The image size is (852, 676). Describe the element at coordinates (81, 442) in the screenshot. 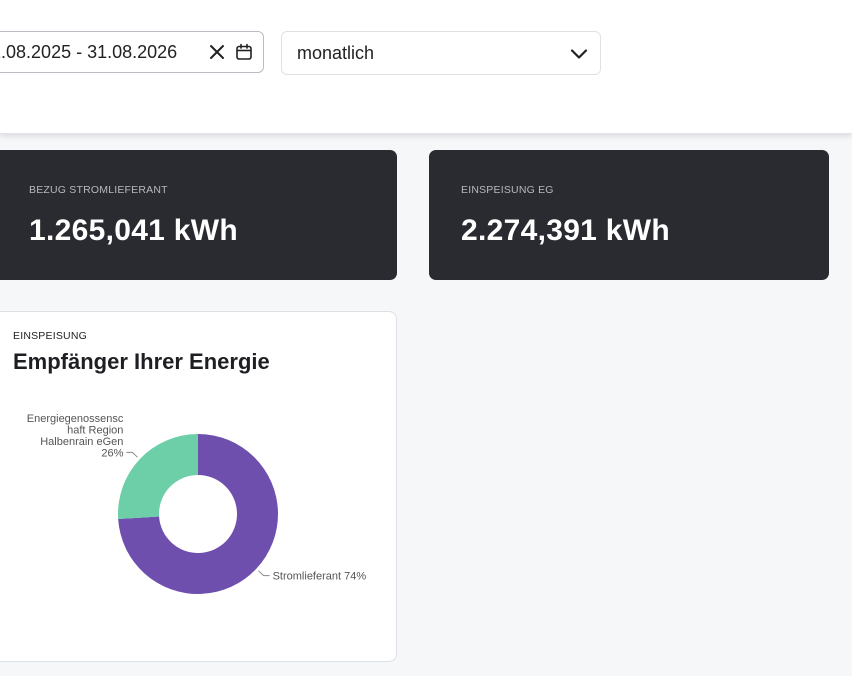

I see `slice-label: Halbenrain eGen` at that location.